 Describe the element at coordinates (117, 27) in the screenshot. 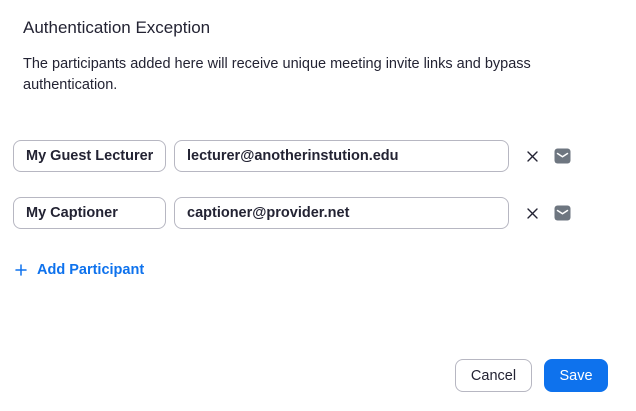

I see `dialog-title: Authentication Exception` at that location.